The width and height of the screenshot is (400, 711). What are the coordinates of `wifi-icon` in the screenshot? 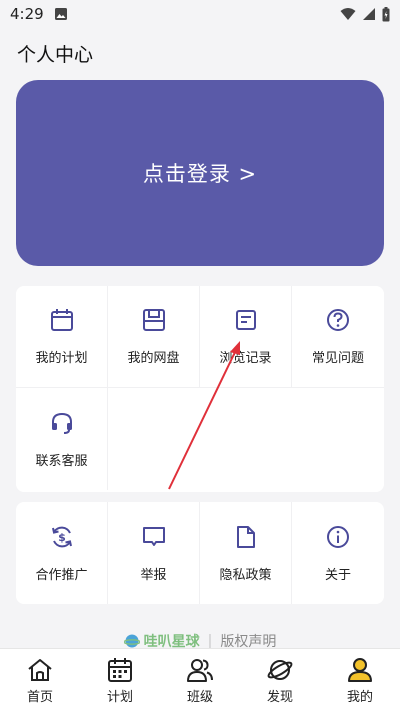 It's located at (348, 14).